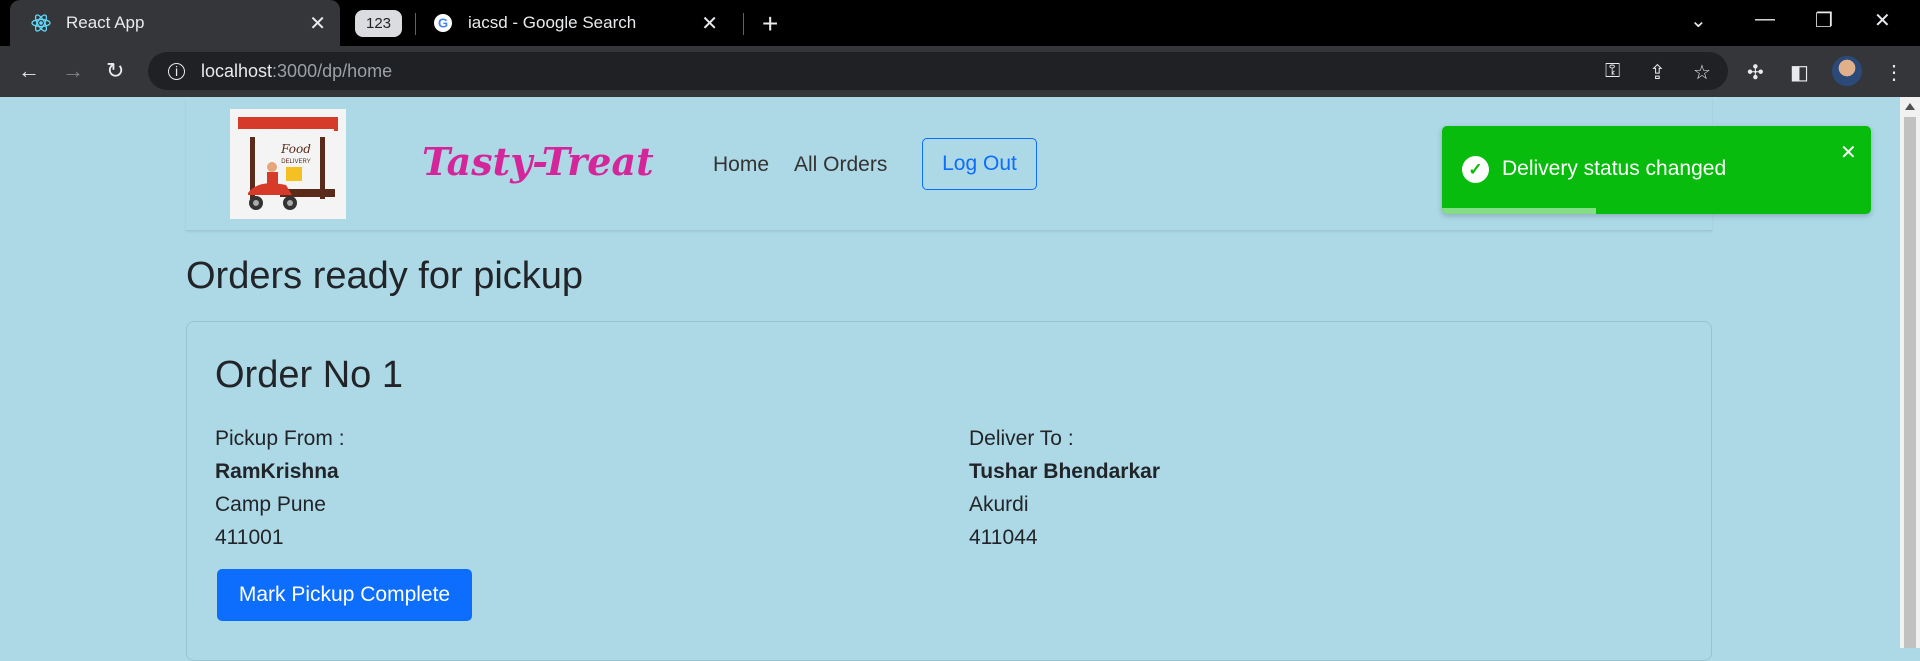  I want to click on forward-icon: →, so click(73, 71).